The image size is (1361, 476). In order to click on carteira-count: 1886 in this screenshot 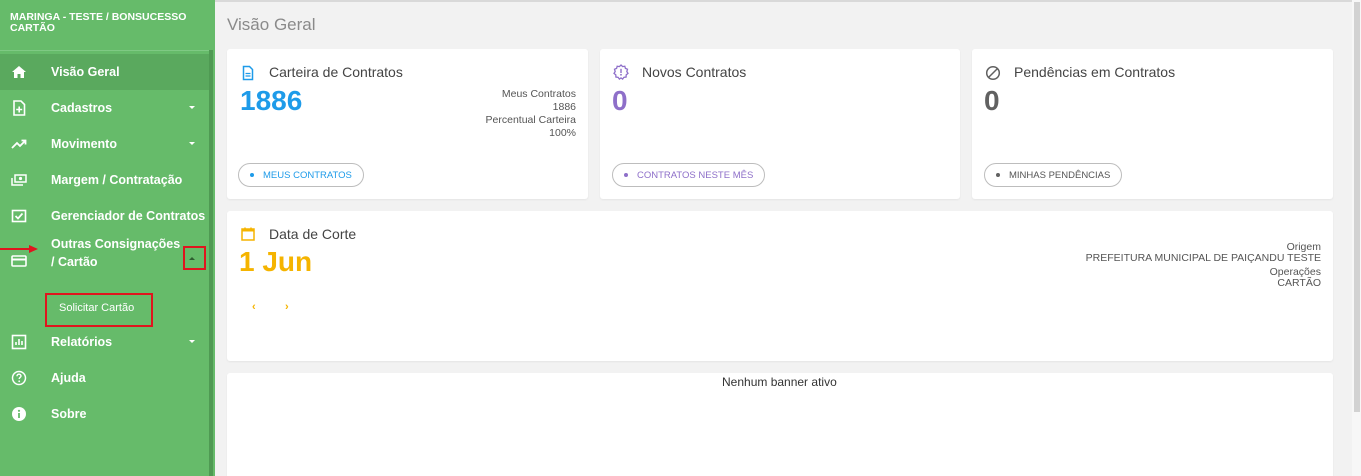, I will do `click(271, 100)`.